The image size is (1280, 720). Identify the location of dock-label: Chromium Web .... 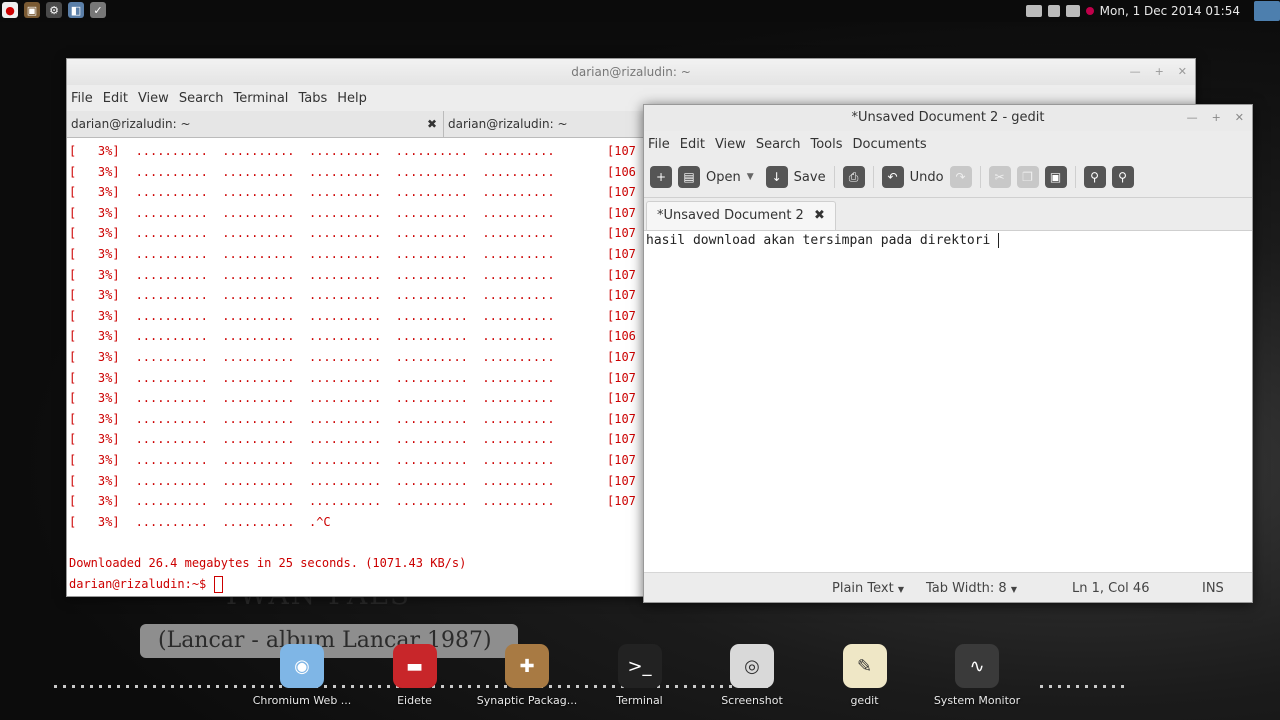
(302, 700).